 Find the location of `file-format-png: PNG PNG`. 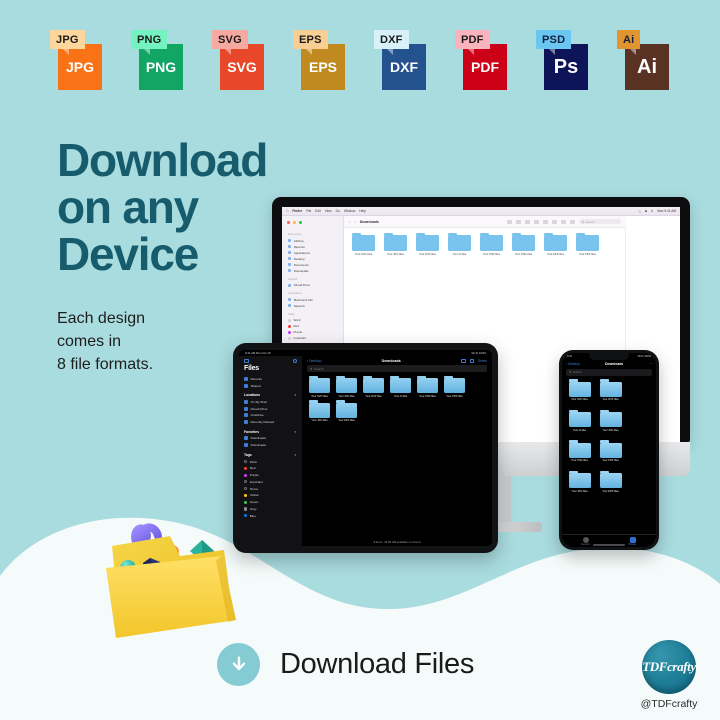

file-format-png: PNG PNG is located at coordinates (157, 60).